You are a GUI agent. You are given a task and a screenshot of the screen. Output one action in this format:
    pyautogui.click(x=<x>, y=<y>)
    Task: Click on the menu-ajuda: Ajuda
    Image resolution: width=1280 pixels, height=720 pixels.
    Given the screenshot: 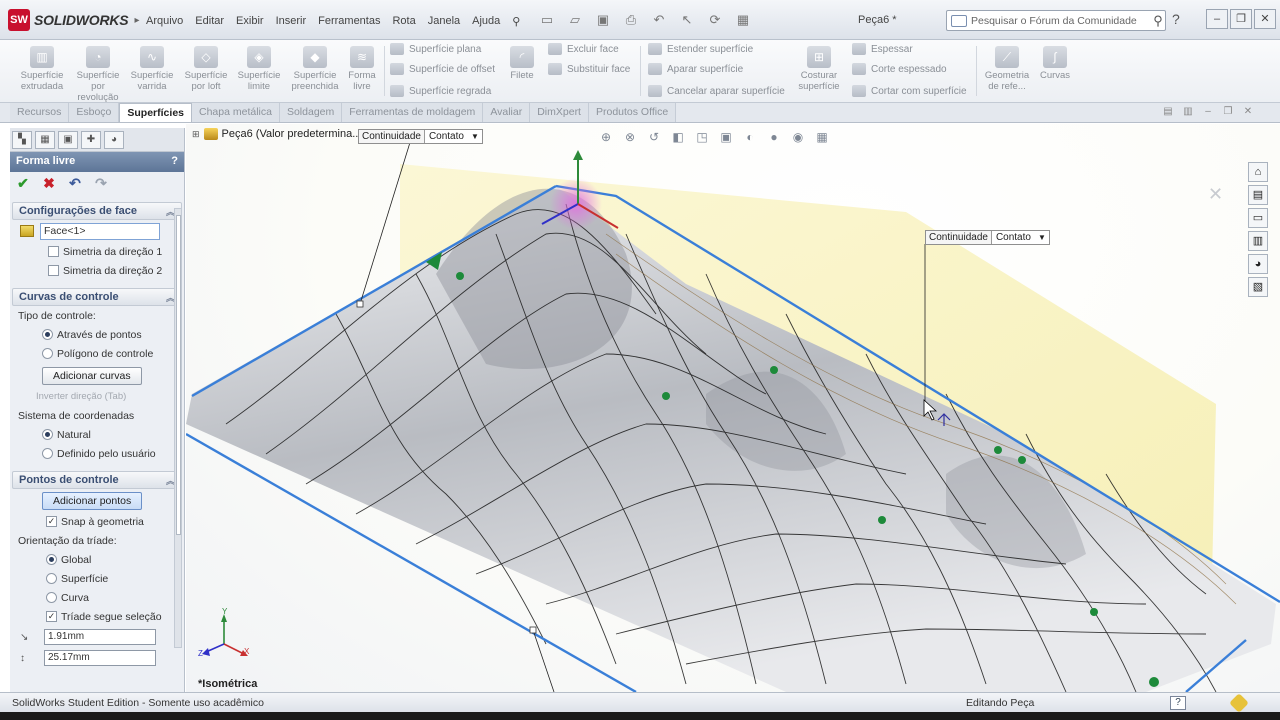 What is the action you would take?
    pyautogui.click(x=486, y=21)
    